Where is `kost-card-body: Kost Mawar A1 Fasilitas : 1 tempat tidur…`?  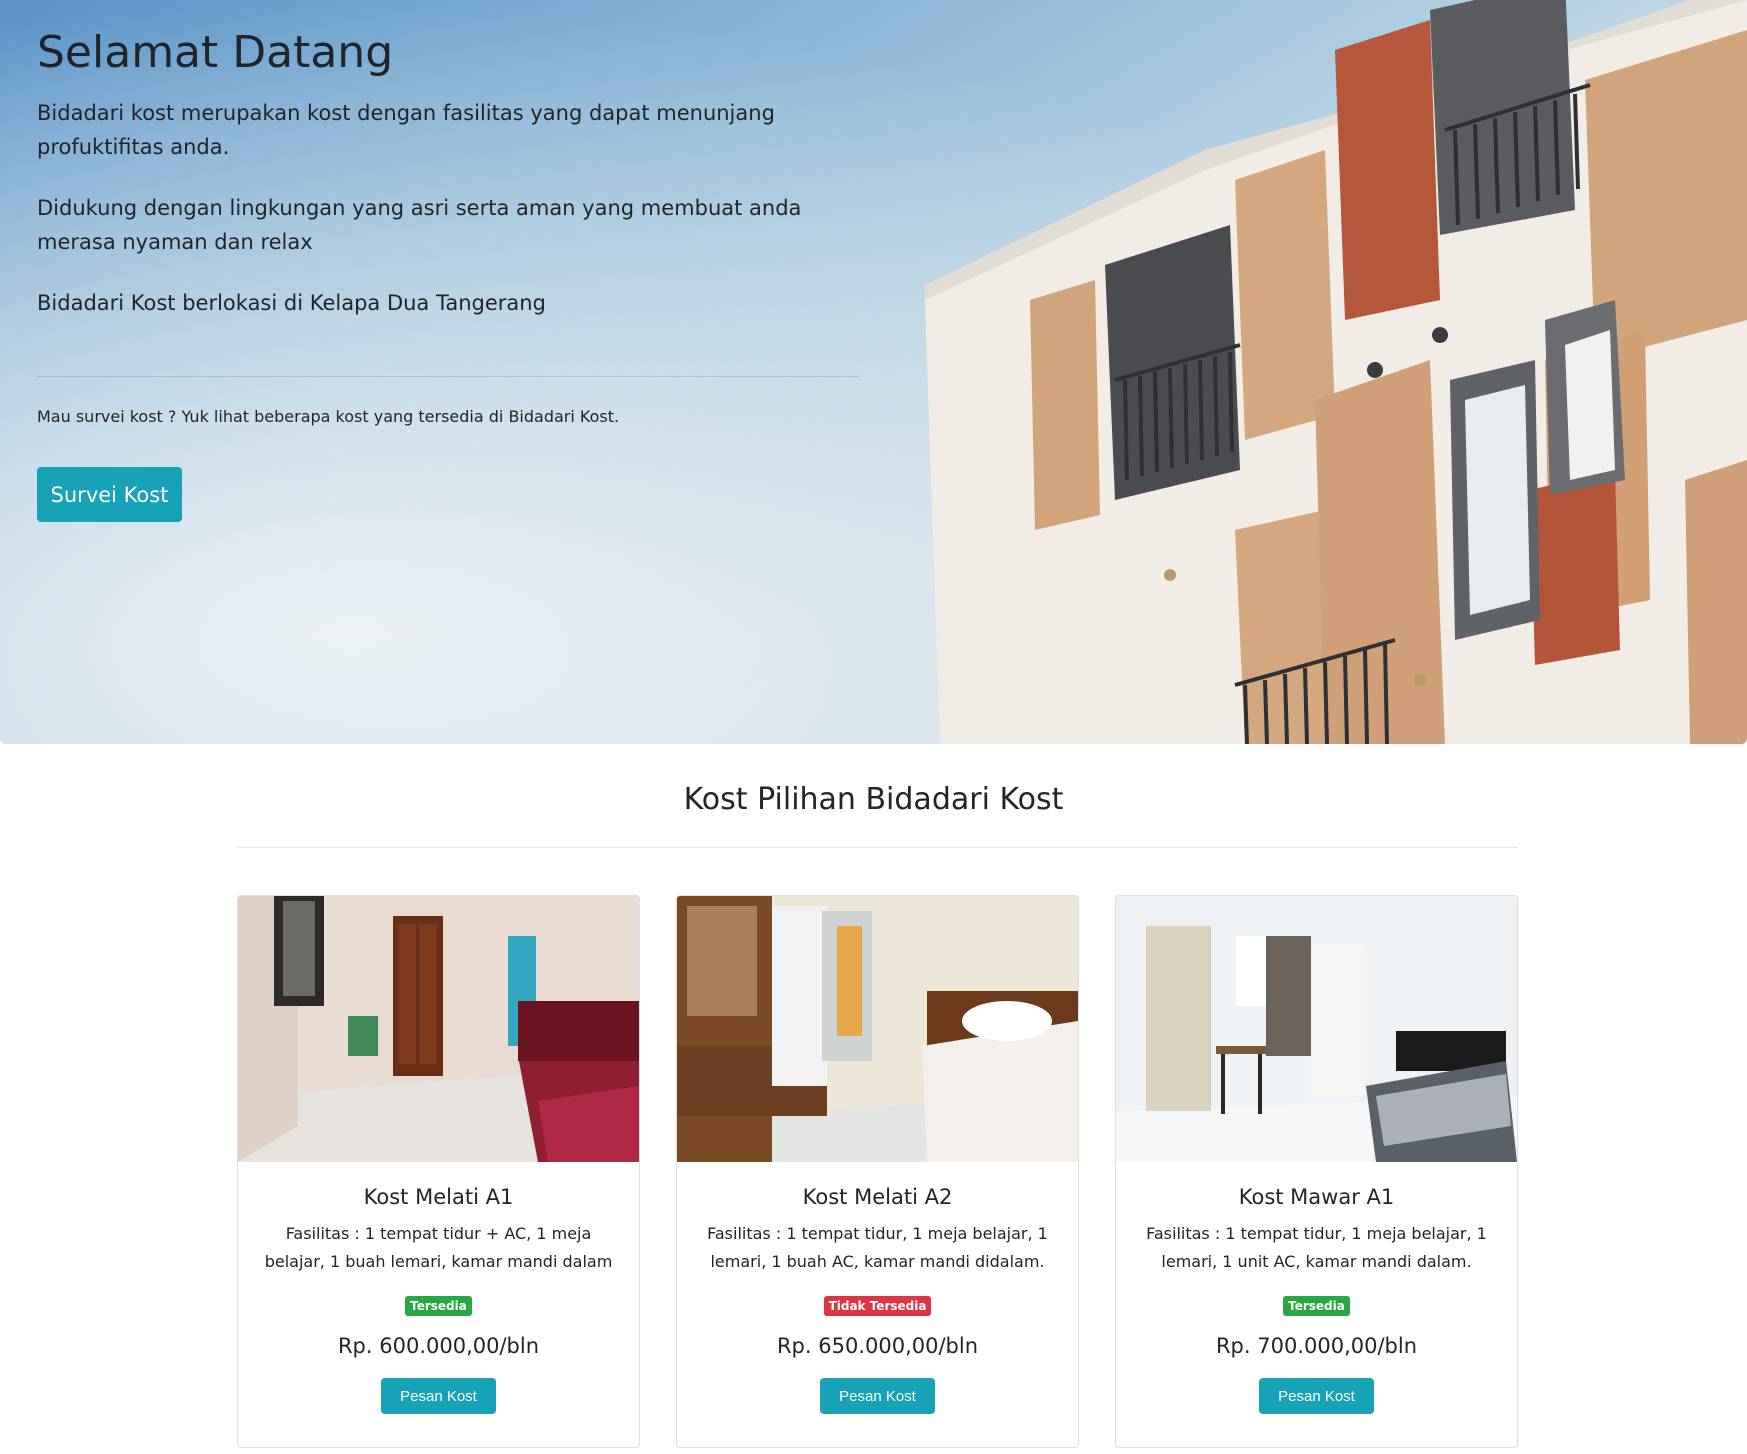 kost-card-body: Kost Mawar A1 Fasilitas : 1 tempat tidur… is located at coordinates (1316, 1299).